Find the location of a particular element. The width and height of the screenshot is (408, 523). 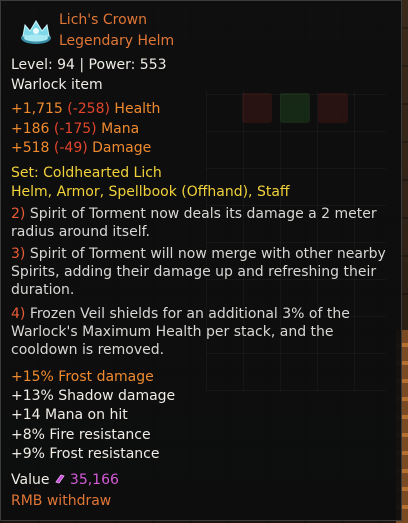

stat-label: Health is located at coordinates (137, 109).